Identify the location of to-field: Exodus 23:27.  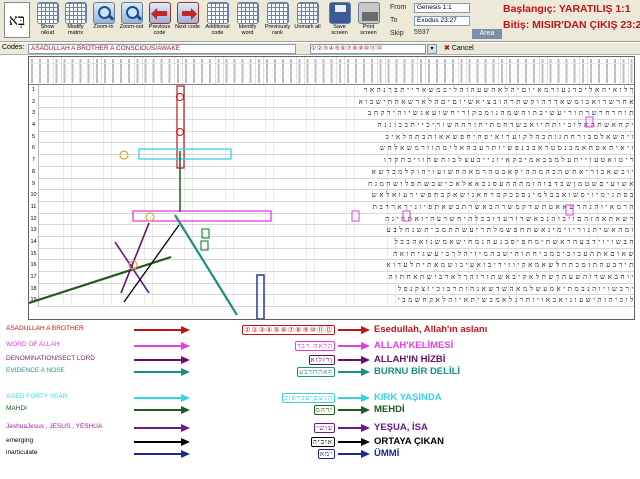
(442, 21).